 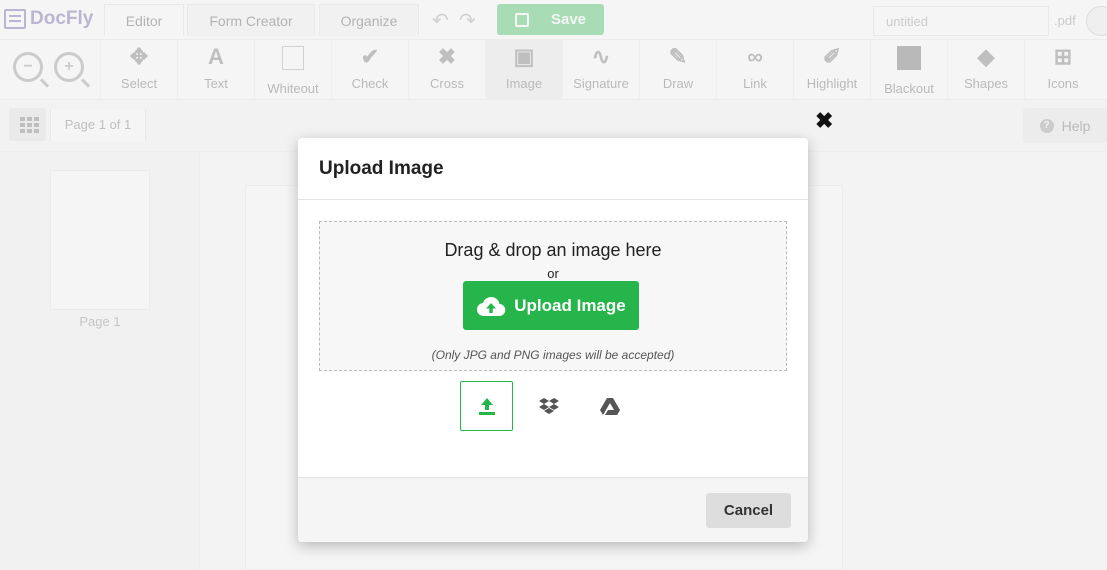 What do you see at coordinates (524, 83) in the screenshot?
I see `tool-label: Image` at bounding box center [524, 83].